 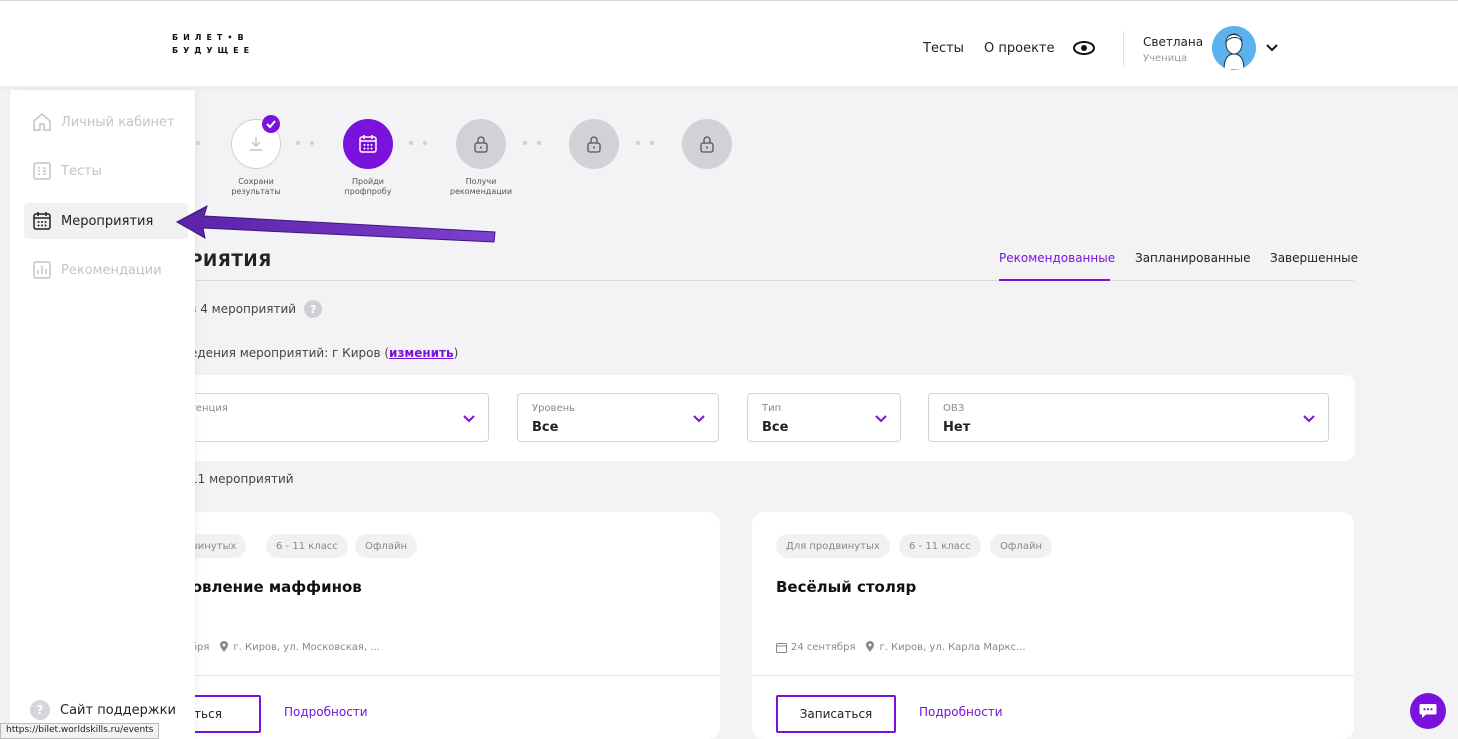 What do you see at coordinates (332, 417) in the screenshot?
I see `competence-select: тенция` at bounding box center [332, 417].